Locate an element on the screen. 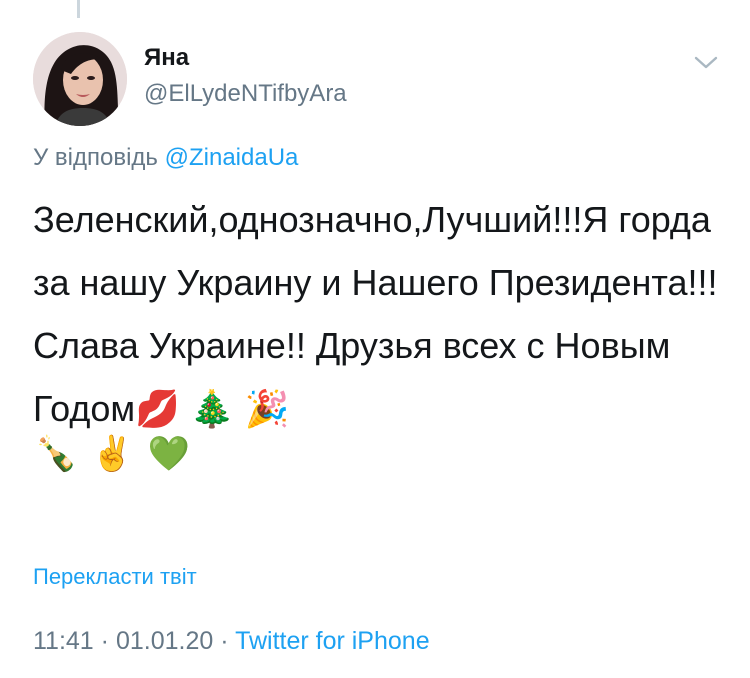 The width and height of the screenshot is (750, 678). chevron-down-icon is located at coordinates (706, 62).